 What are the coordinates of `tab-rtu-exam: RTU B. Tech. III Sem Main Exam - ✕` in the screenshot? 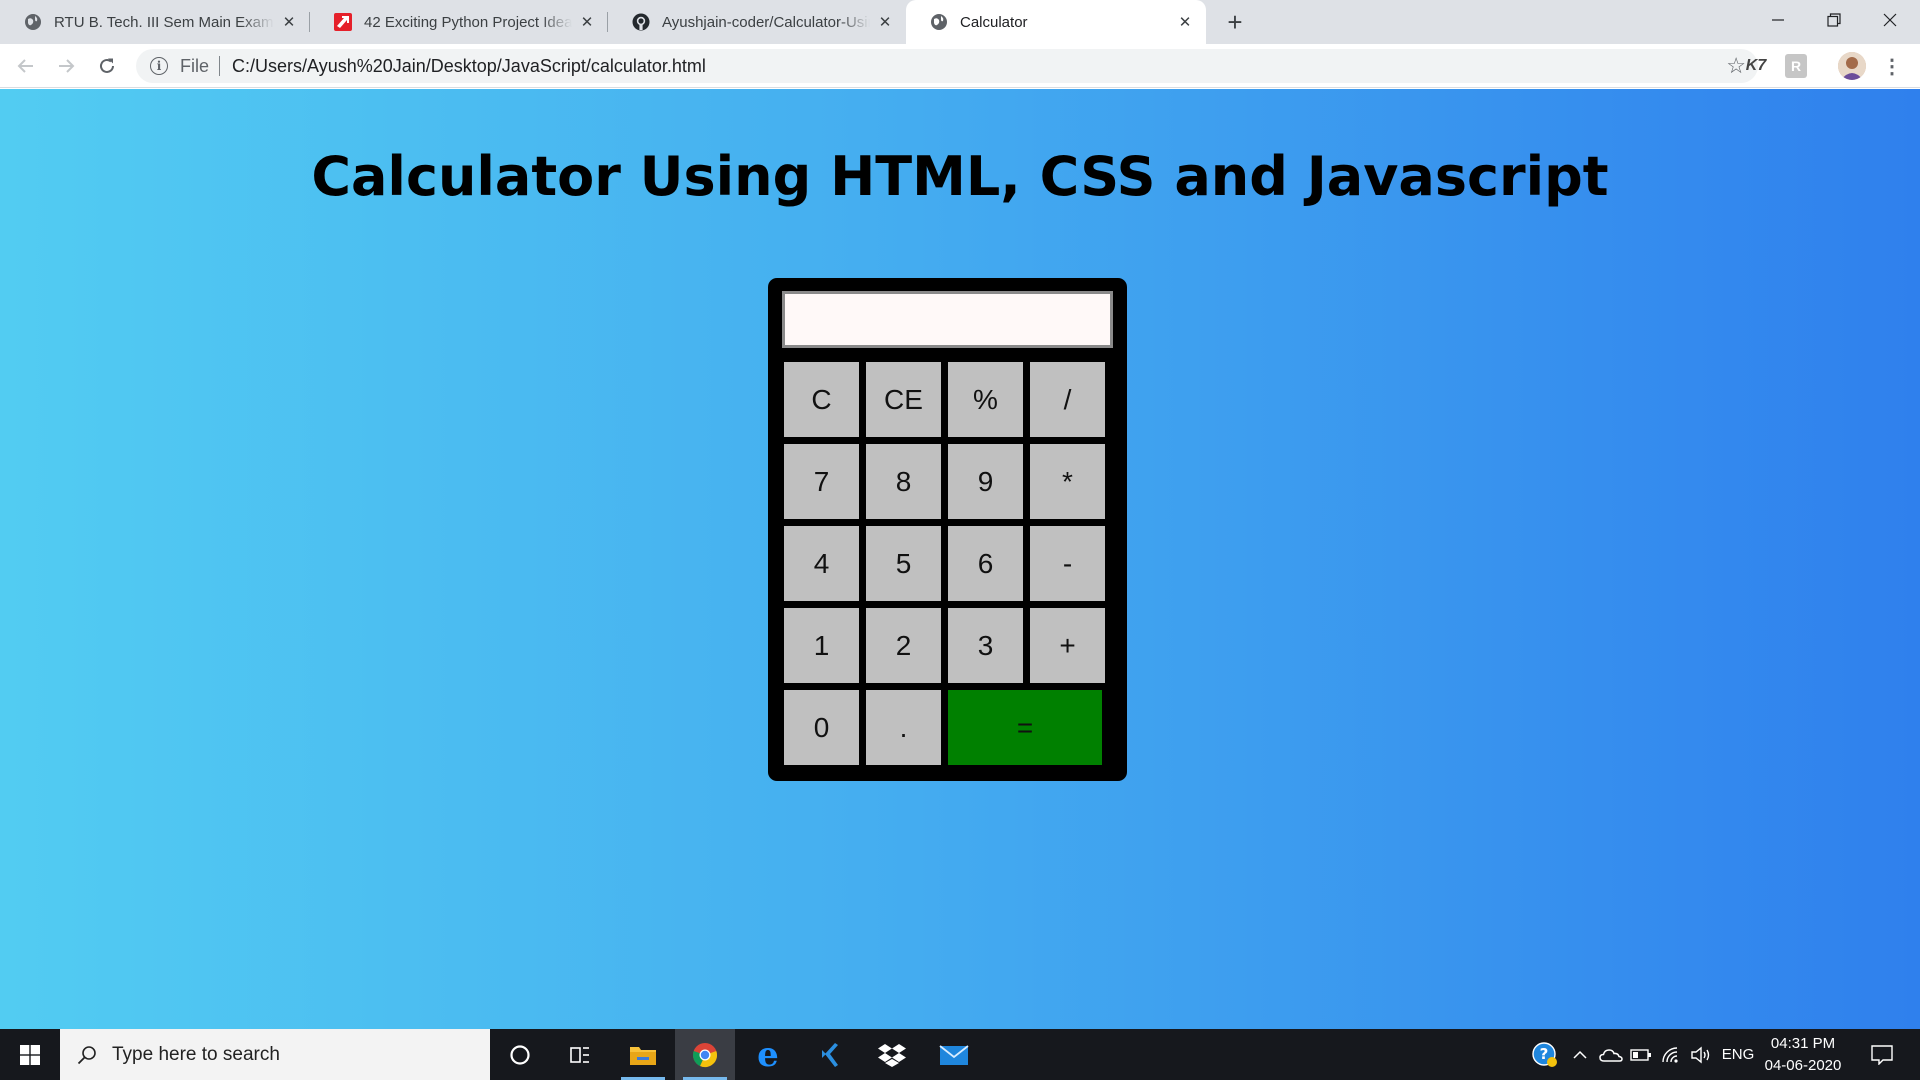 It's located at (155, 22).